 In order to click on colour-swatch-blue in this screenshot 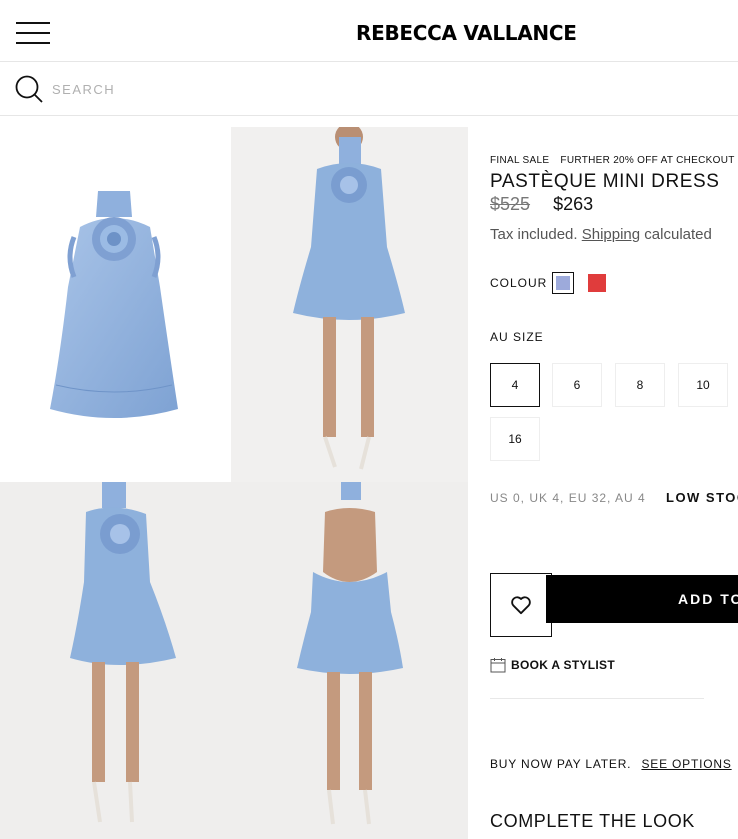, I will do `click(563, 283)`.